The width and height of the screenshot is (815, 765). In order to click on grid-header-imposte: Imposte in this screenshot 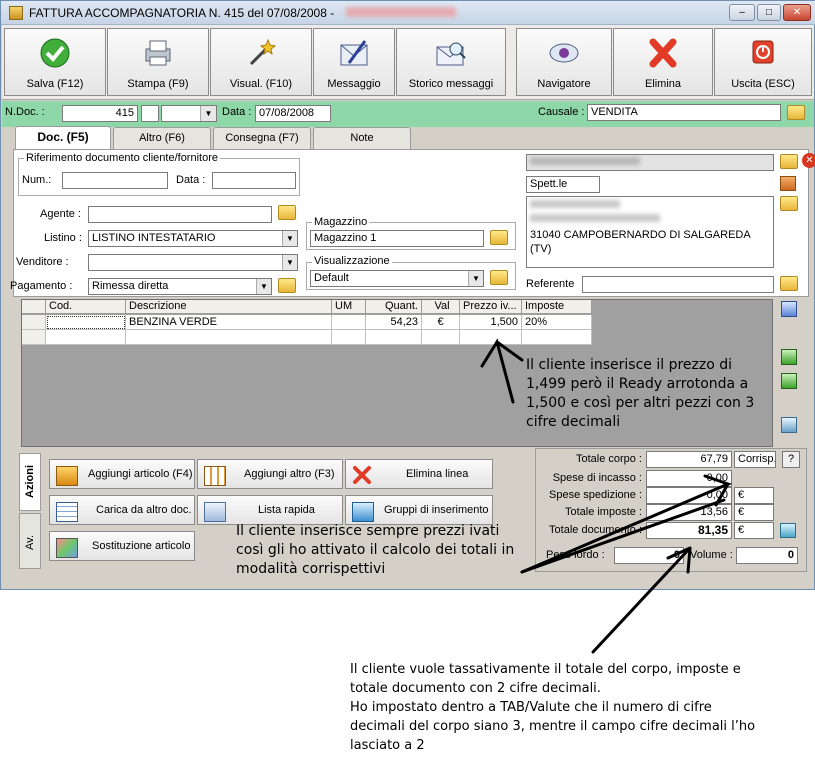, I will do `click(557, 307)`.